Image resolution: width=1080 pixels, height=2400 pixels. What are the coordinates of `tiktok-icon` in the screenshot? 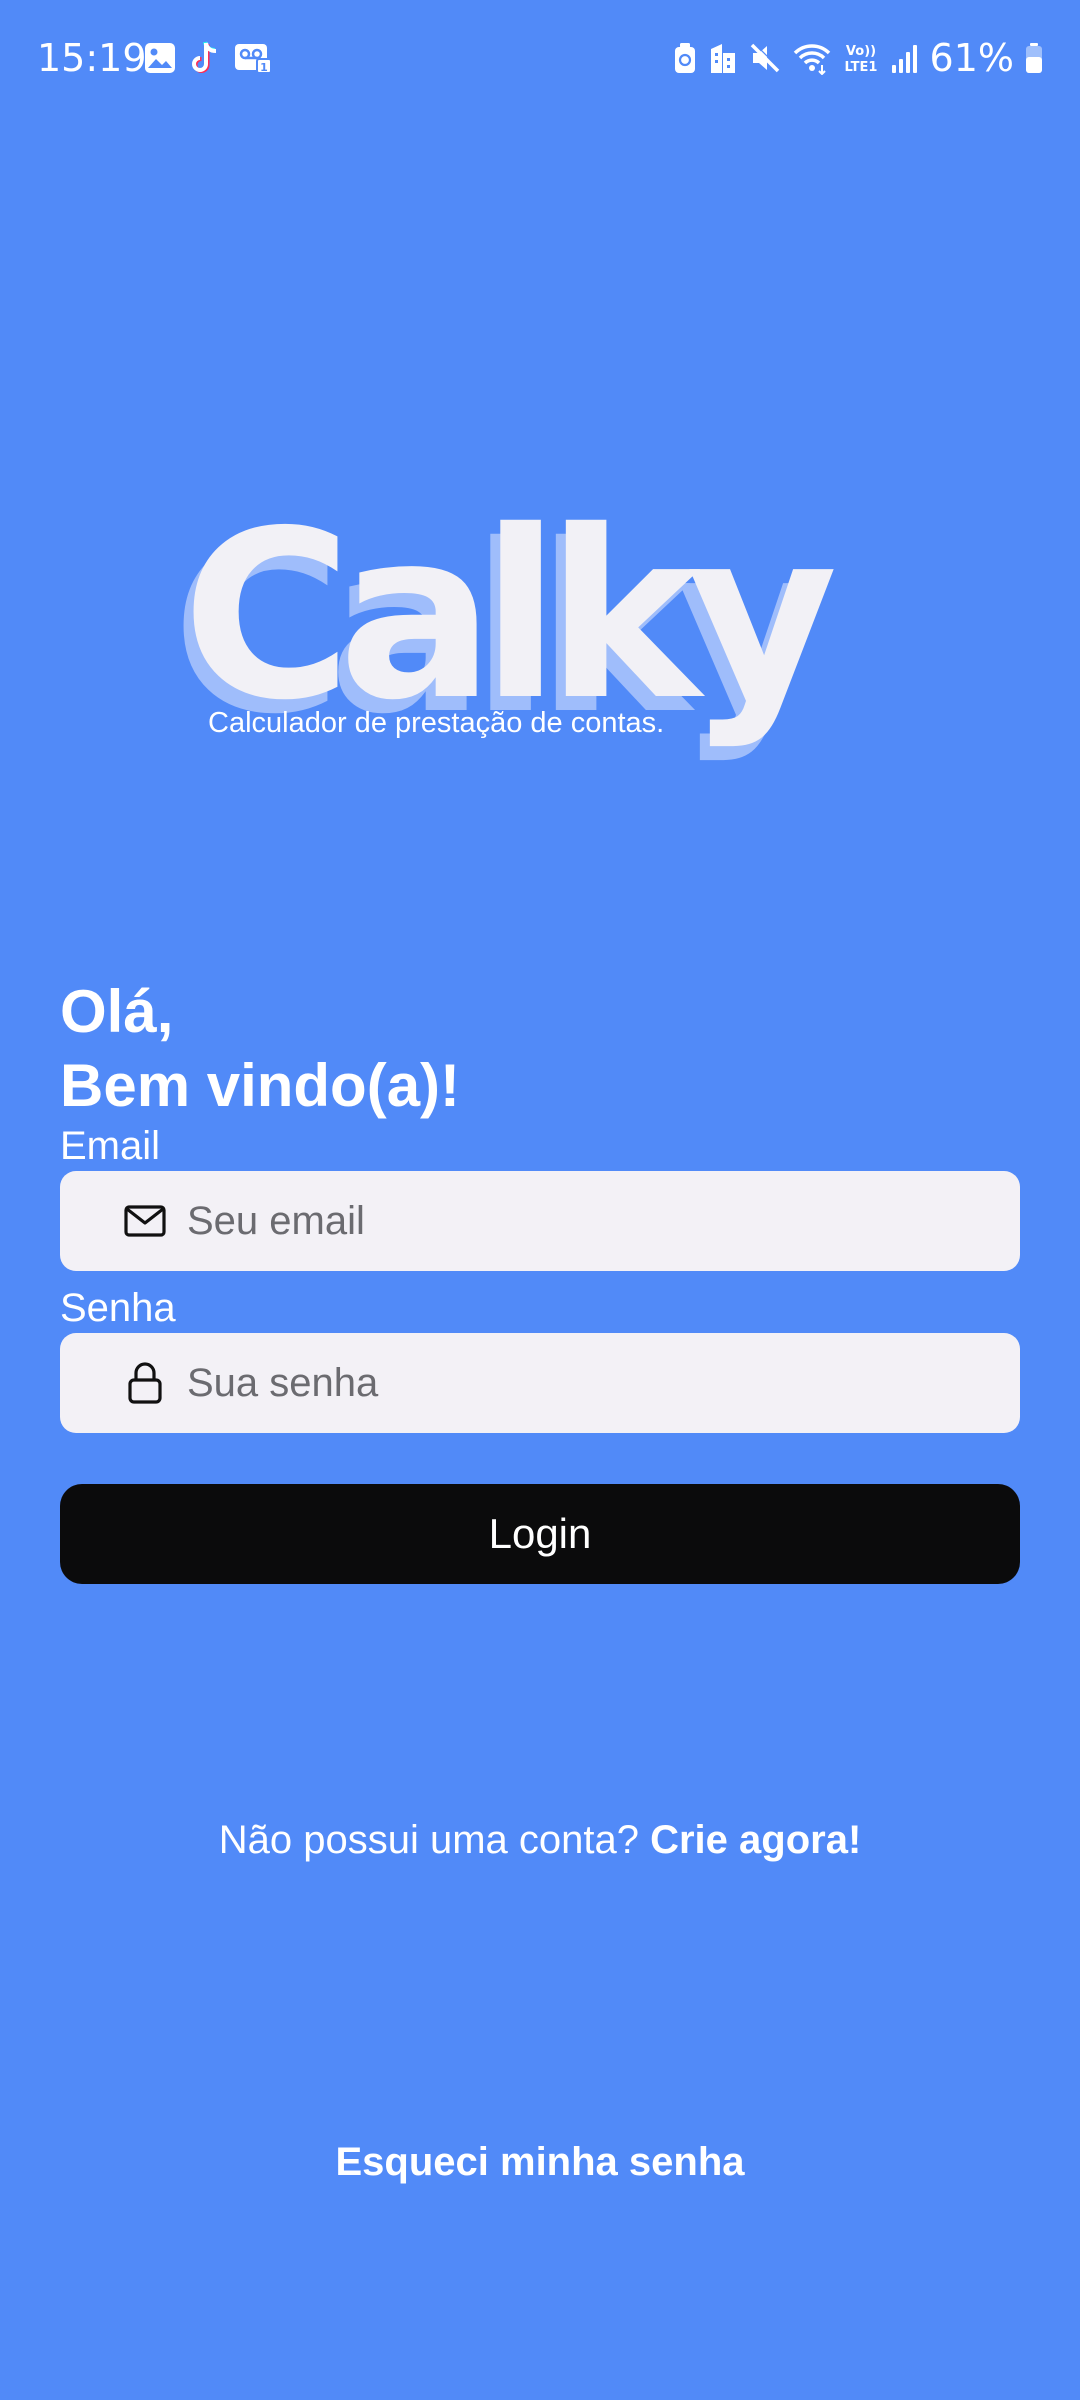 It's located at (204, 57).